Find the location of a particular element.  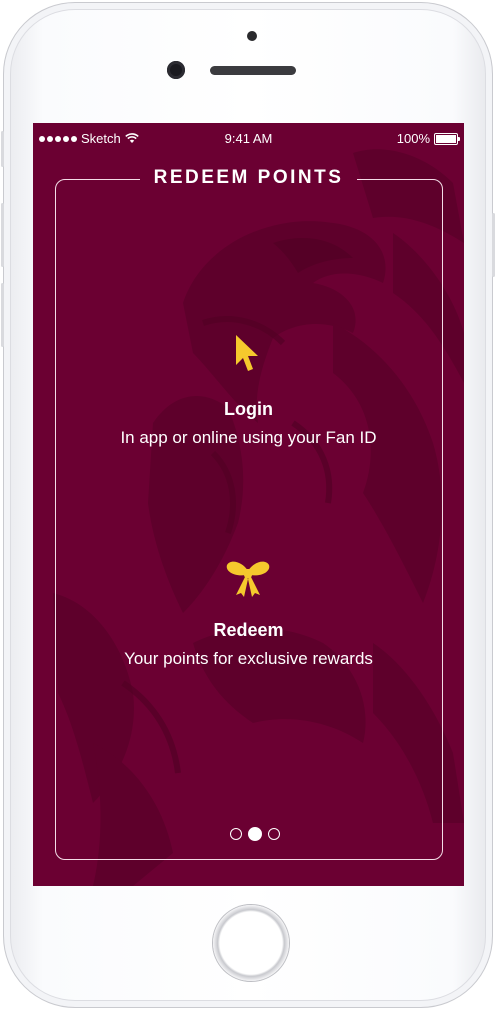

status-bar: Sketch 9:41 AM 100% is located at coordinates (248, 139).